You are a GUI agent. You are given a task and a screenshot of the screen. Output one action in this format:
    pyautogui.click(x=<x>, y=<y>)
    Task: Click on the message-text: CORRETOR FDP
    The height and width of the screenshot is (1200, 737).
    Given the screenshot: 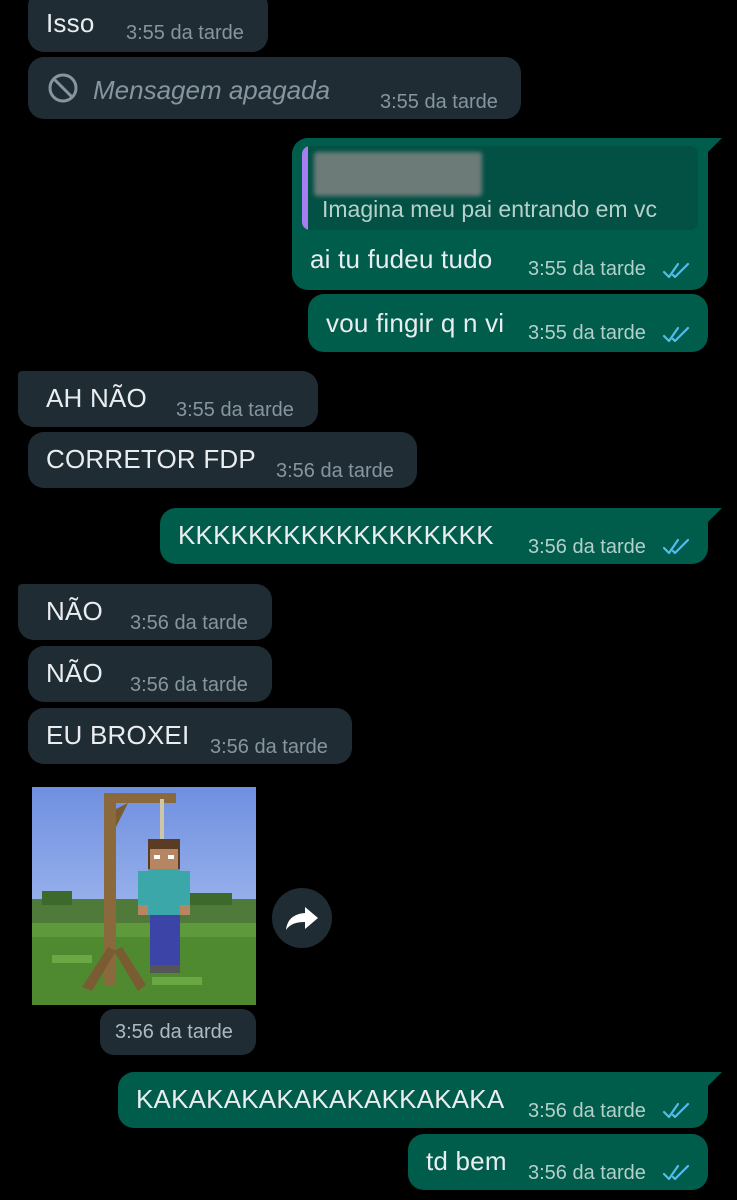 What is the action you would take?
    pyautogui.click(x=151, y=459)
    